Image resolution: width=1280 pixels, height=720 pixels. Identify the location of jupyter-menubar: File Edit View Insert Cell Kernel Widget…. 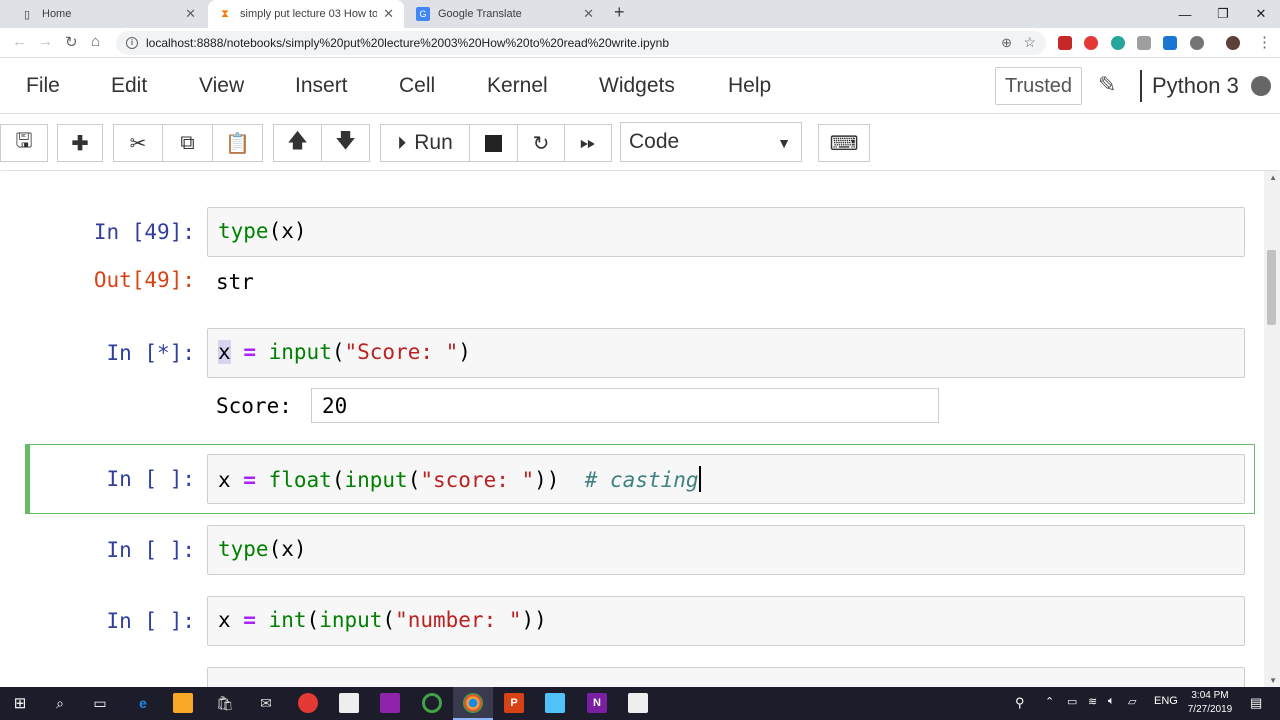
(640, 86).